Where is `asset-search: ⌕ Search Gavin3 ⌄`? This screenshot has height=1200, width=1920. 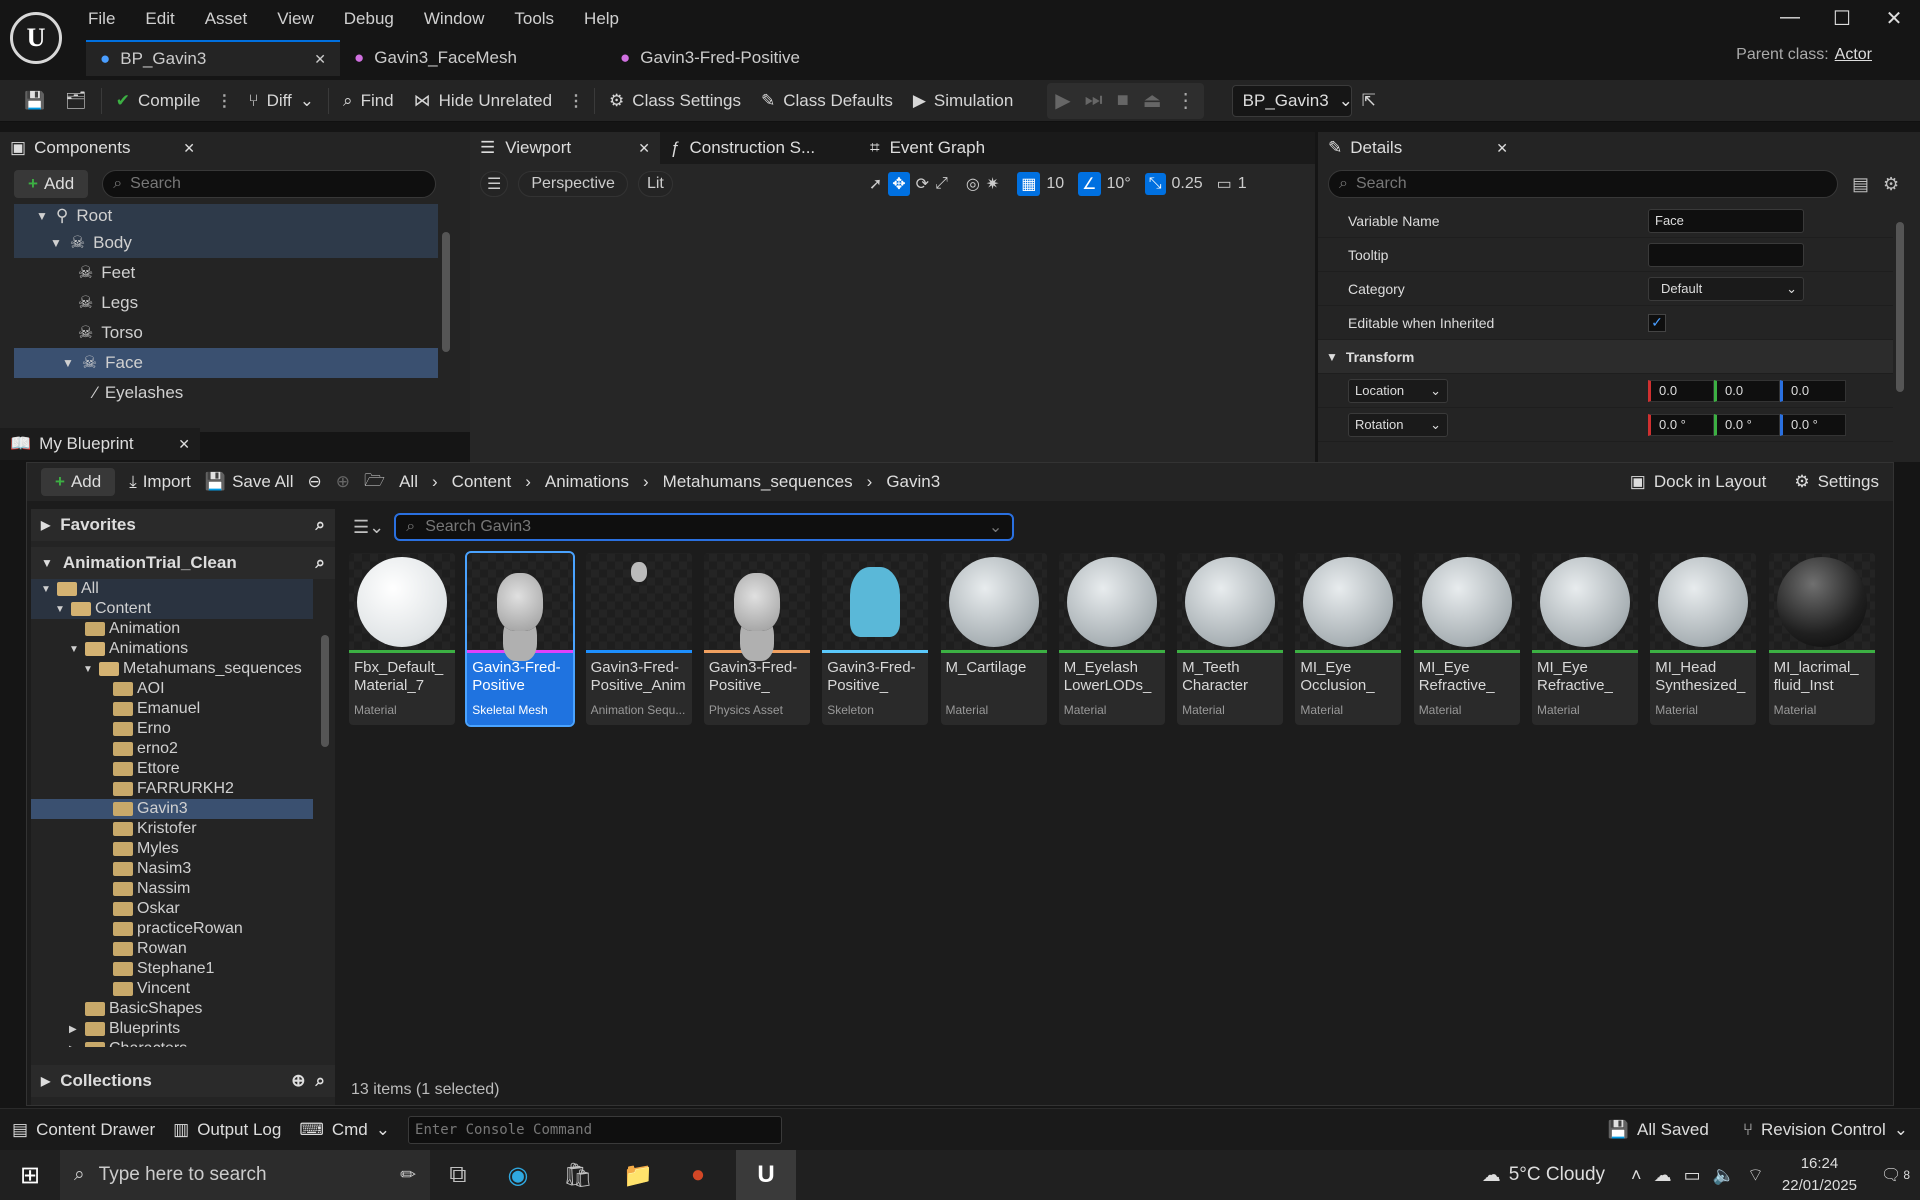
asset-search: ⌕ Search Gavin3 ⌄ is located at coordinates (704, 527).